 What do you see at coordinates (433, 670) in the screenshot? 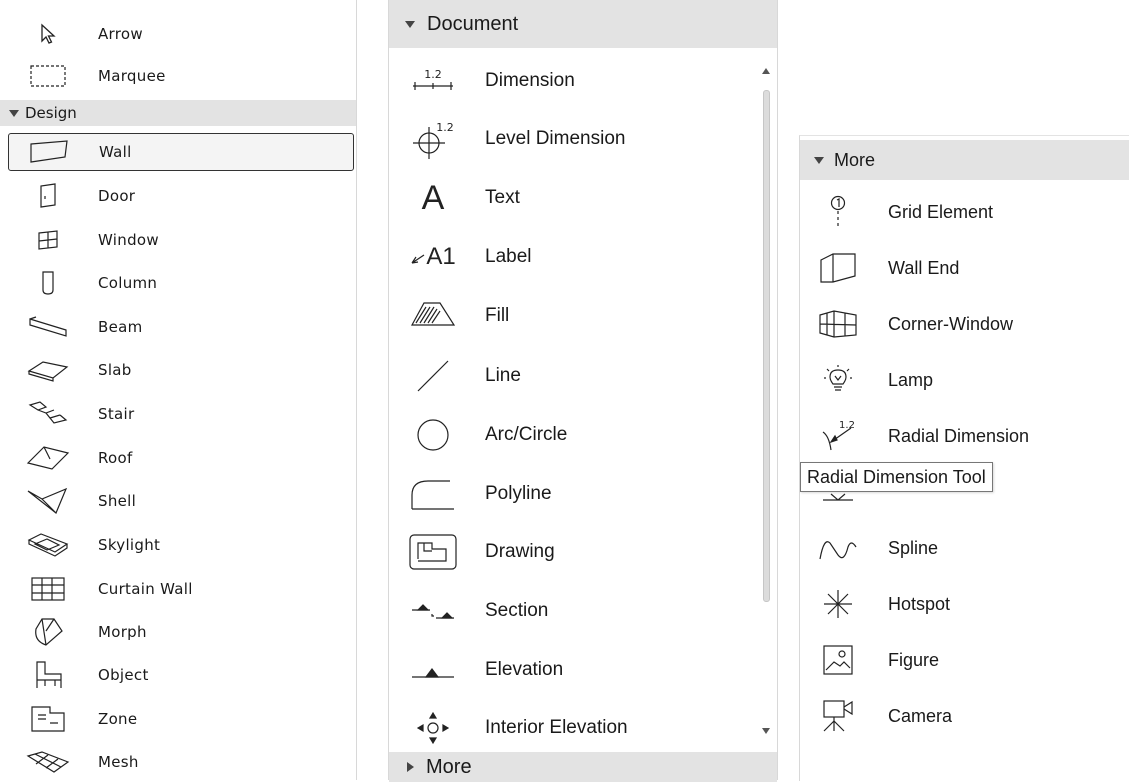
I see `elevation-icon` at bounding box center [433, 670].